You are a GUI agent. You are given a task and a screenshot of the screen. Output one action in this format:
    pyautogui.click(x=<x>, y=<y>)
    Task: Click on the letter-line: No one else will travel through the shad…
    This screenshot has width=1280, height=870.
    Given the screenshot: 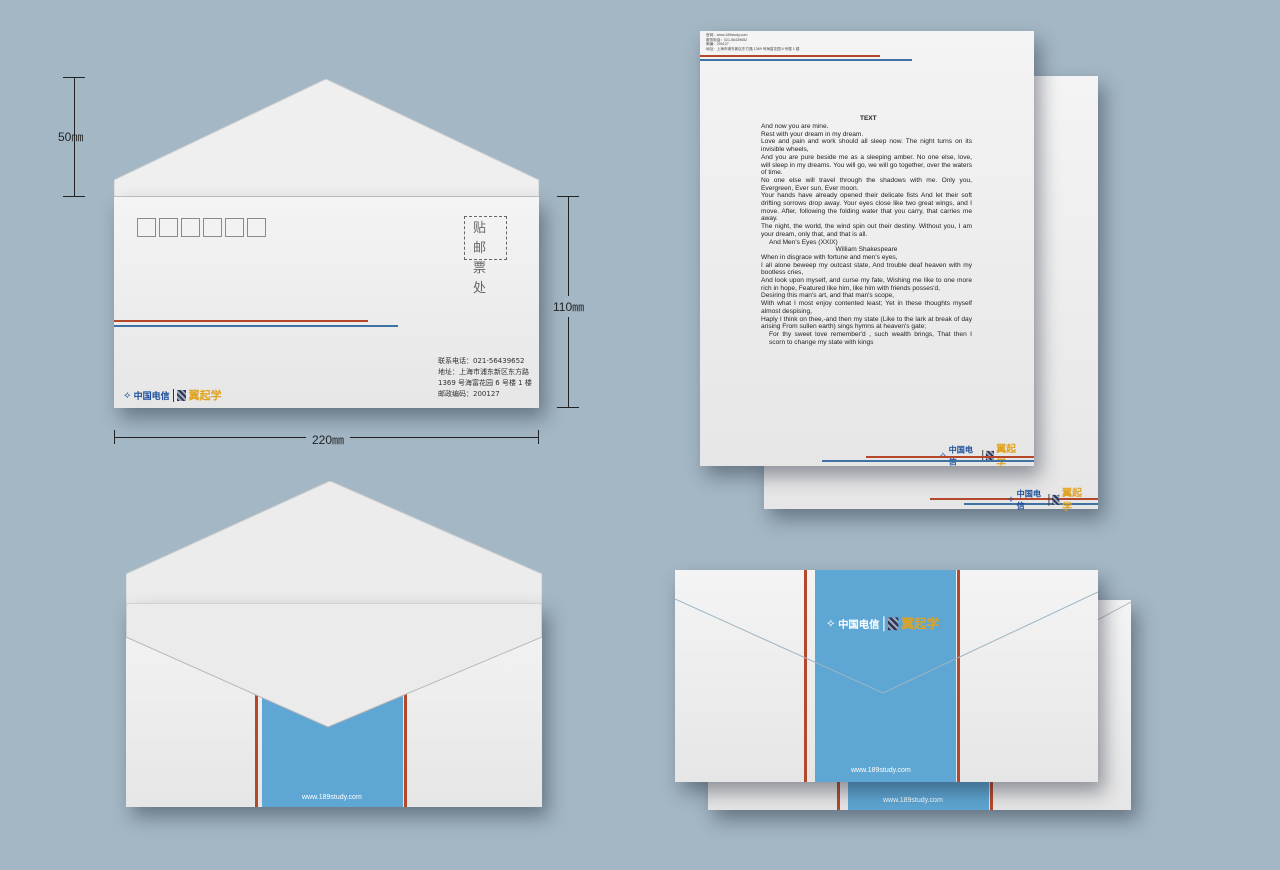 What is the action you would take?
    pyautogui.click(x=866, y=184)
    